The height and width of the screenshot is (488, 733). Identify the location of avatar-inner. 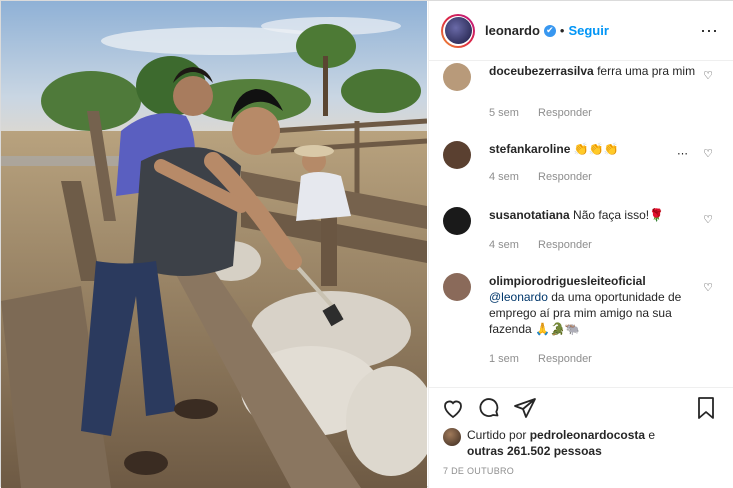
(458, 30).